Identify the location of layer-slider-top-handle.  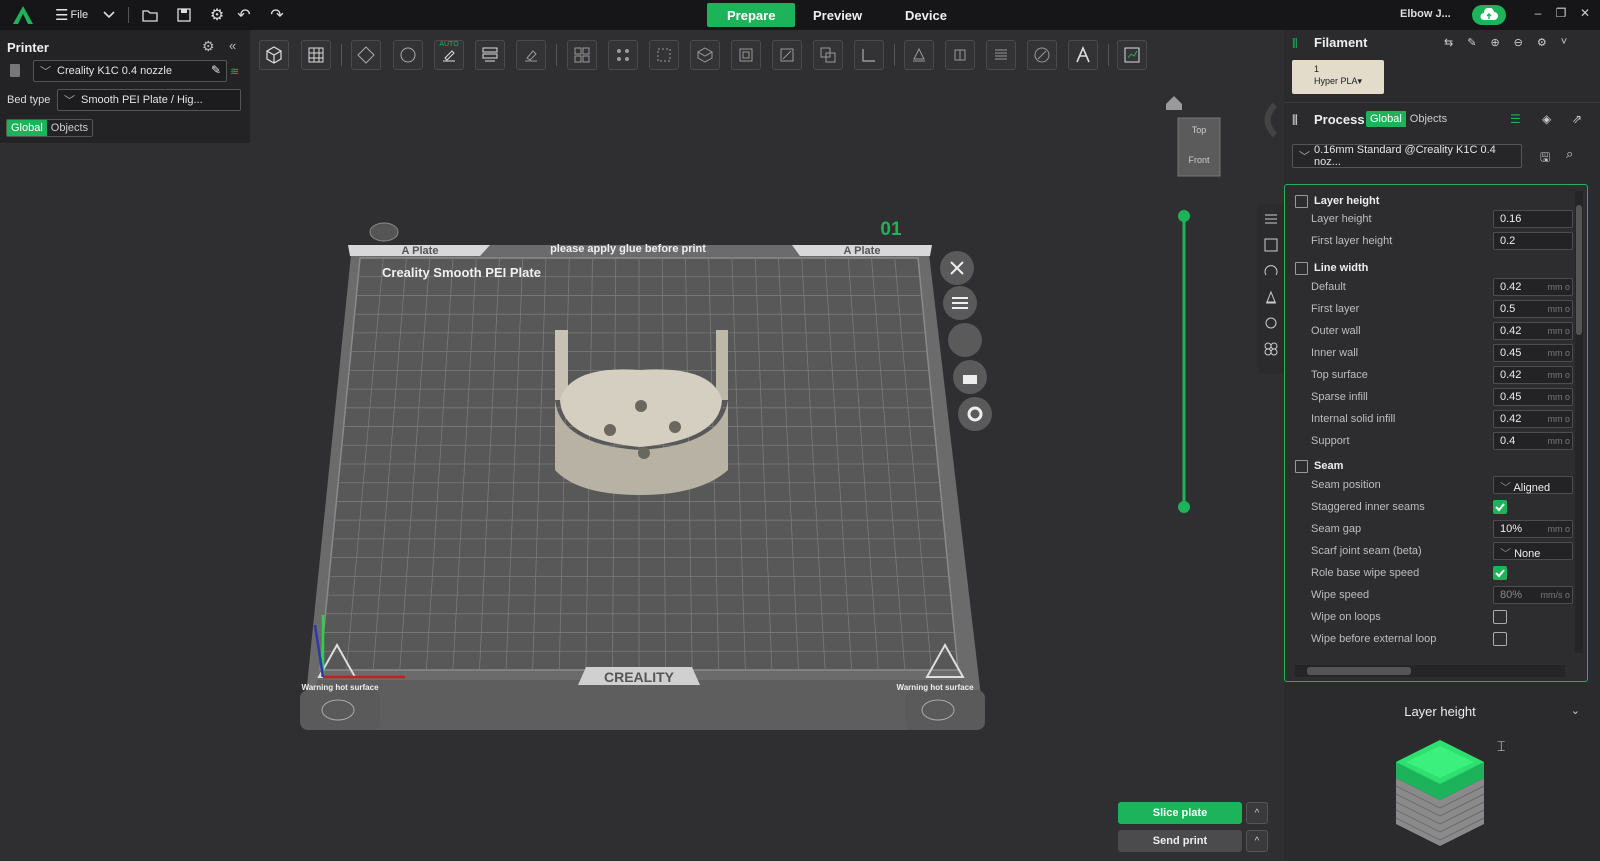
(1184, 216).